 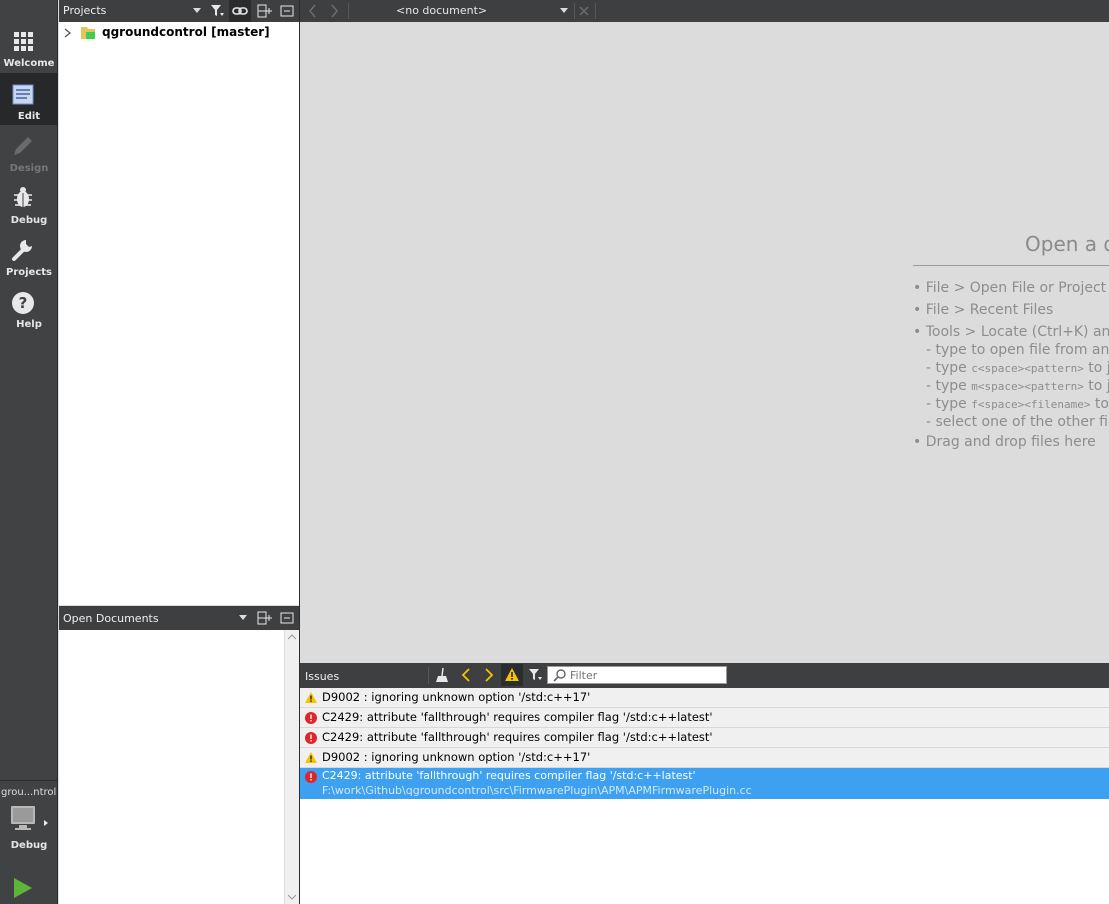 I want to click on kit-name: grou...ntrol, so click(x=29, y=792).